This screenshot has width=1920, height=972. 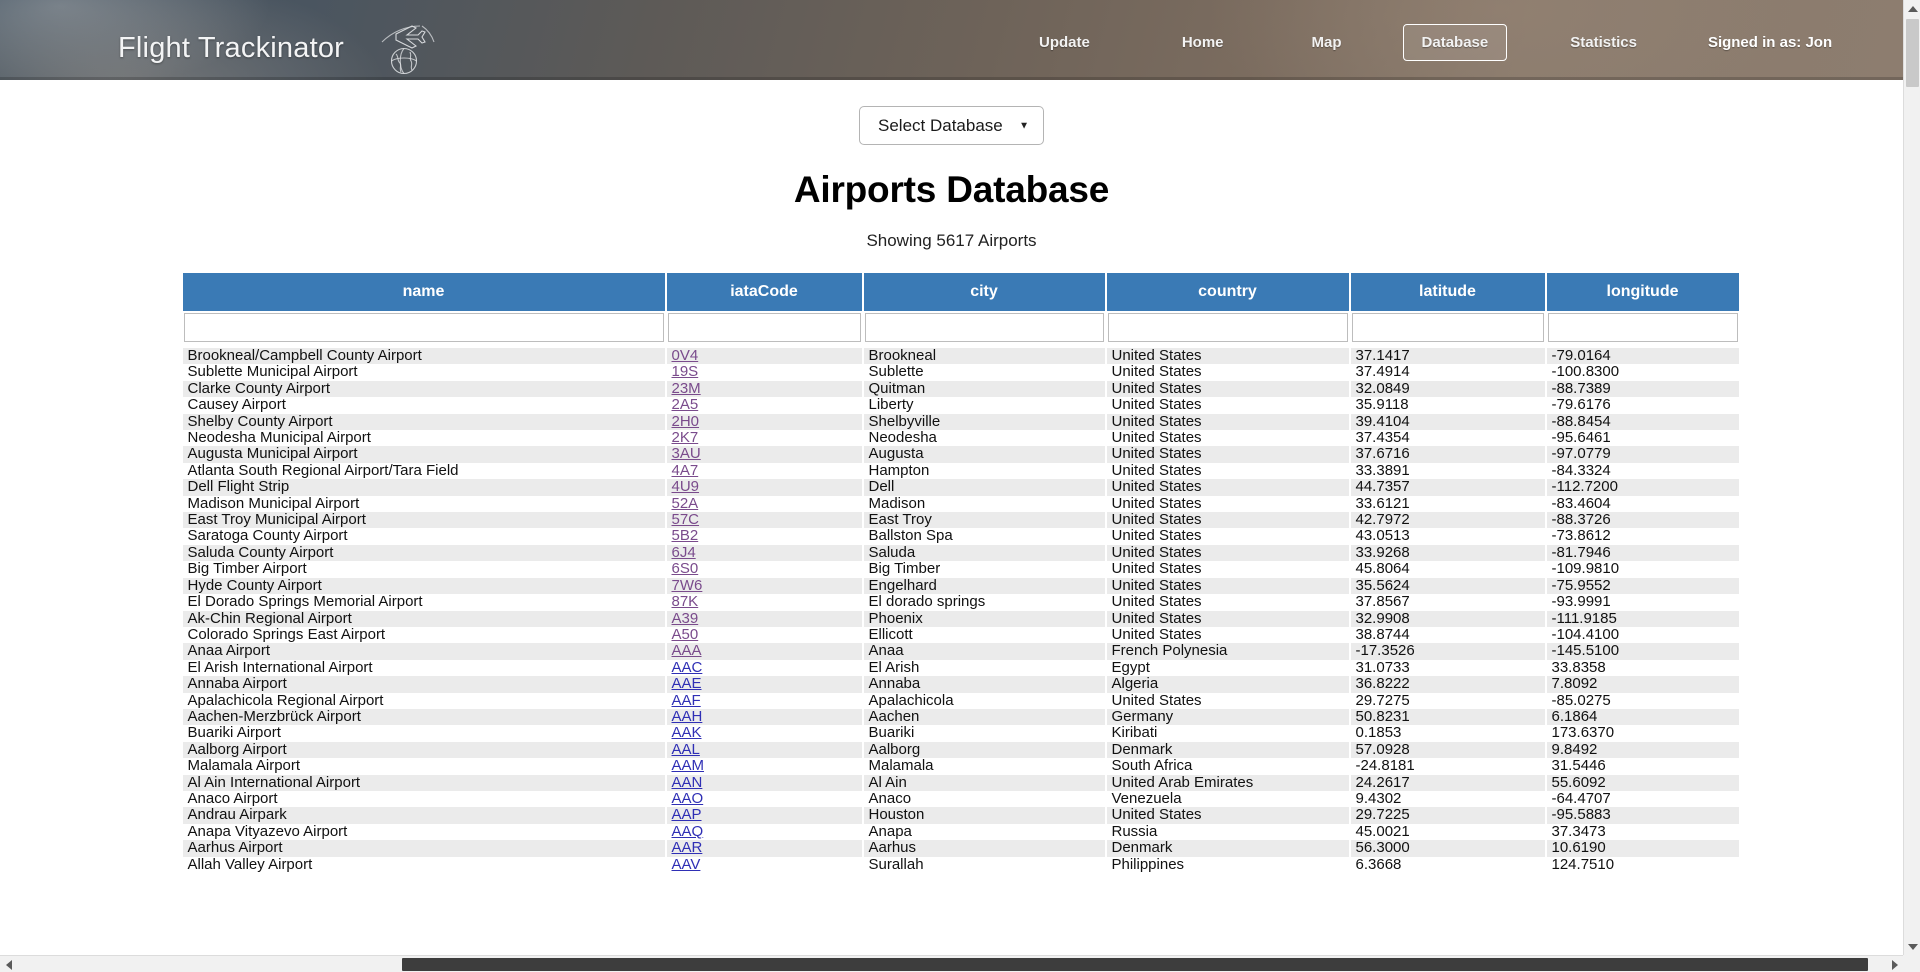 What do you see at coordinates (764, 536) in the screenshot?
I see `cell-iatacode: 5B2` at bounding box center [764, 536].